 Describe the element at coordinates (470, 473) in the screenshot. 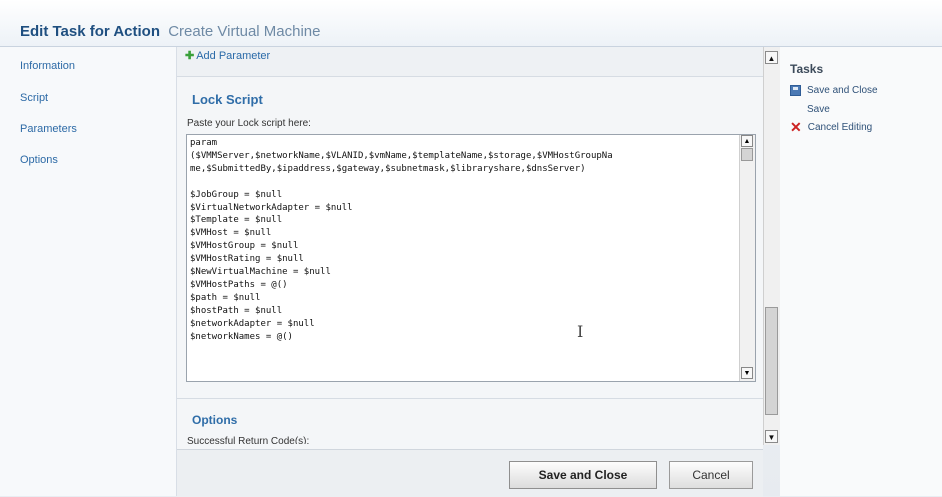

I see `form-footer: Save and Close Cancel` at that location.